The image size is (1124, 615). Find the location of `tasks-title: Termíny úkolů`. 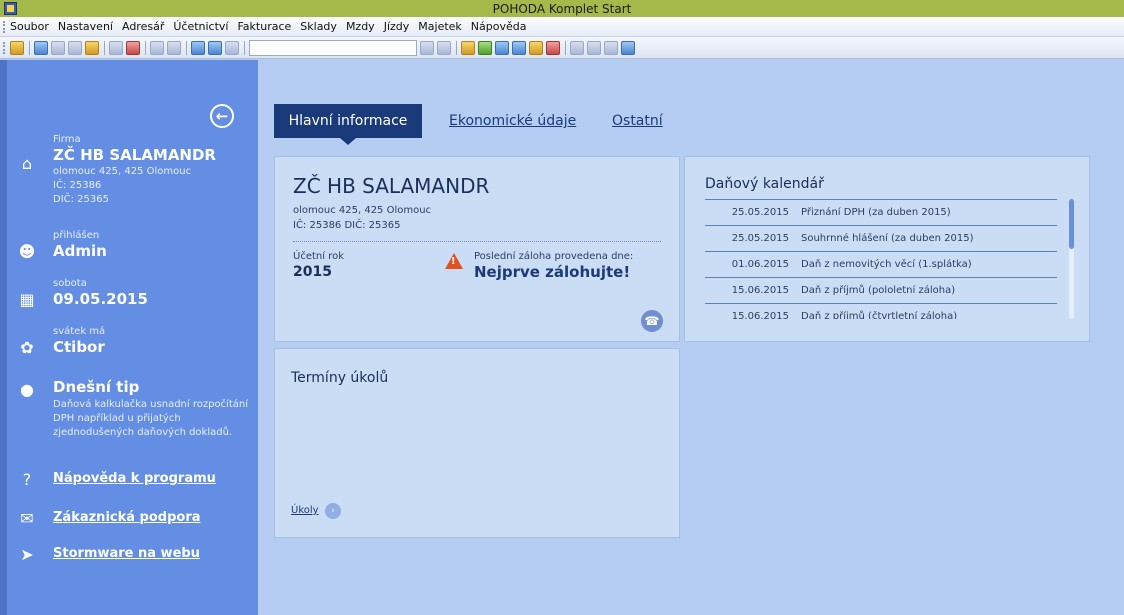

tasks-title: Termíny úkolů is located at coordinates (340, 378).